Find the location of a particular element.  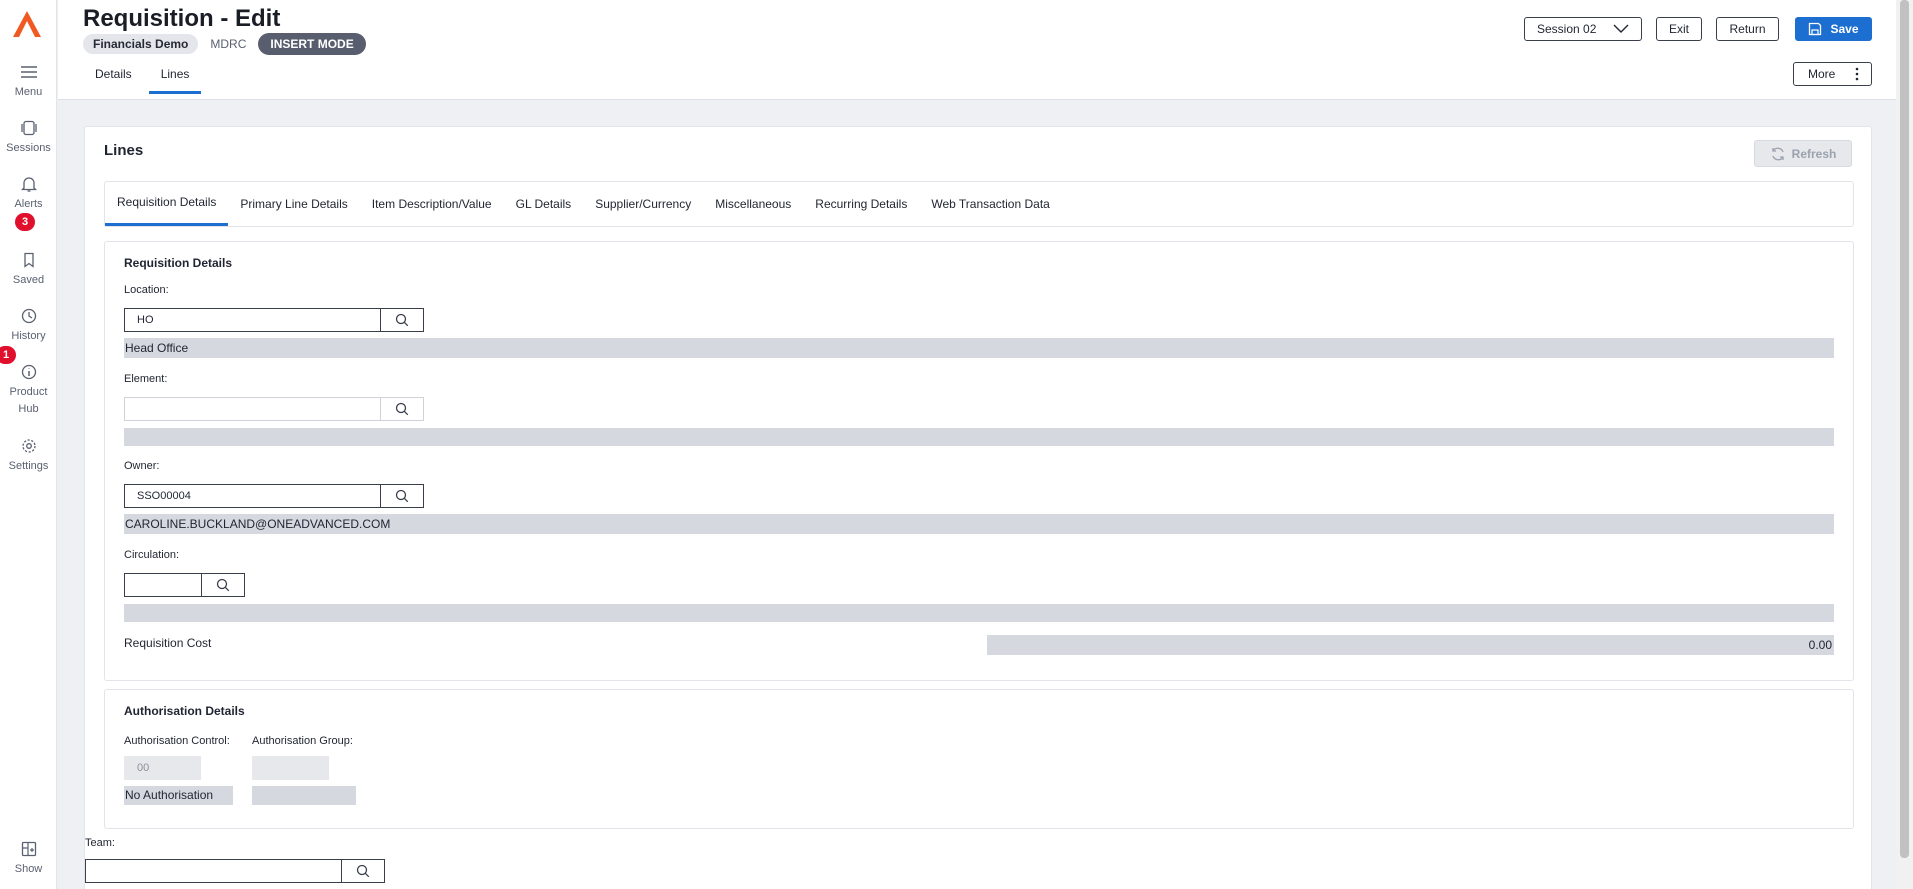

tab-details: Details is located at coordinates (113, 78).